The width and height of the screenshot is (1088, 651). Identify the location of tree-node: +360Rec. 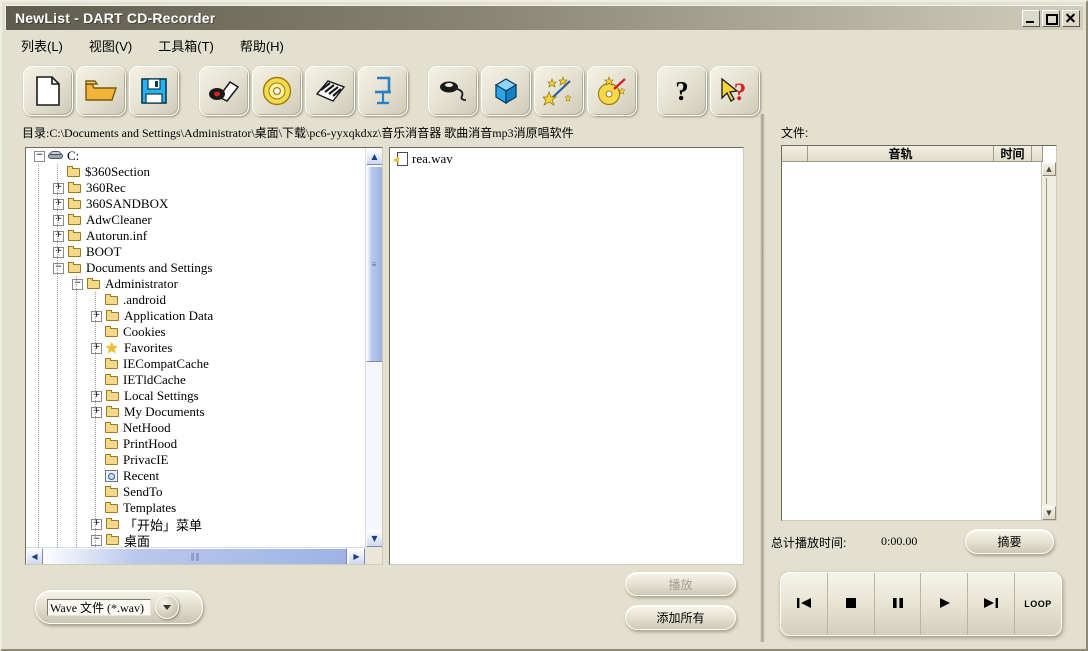
(195, 188).